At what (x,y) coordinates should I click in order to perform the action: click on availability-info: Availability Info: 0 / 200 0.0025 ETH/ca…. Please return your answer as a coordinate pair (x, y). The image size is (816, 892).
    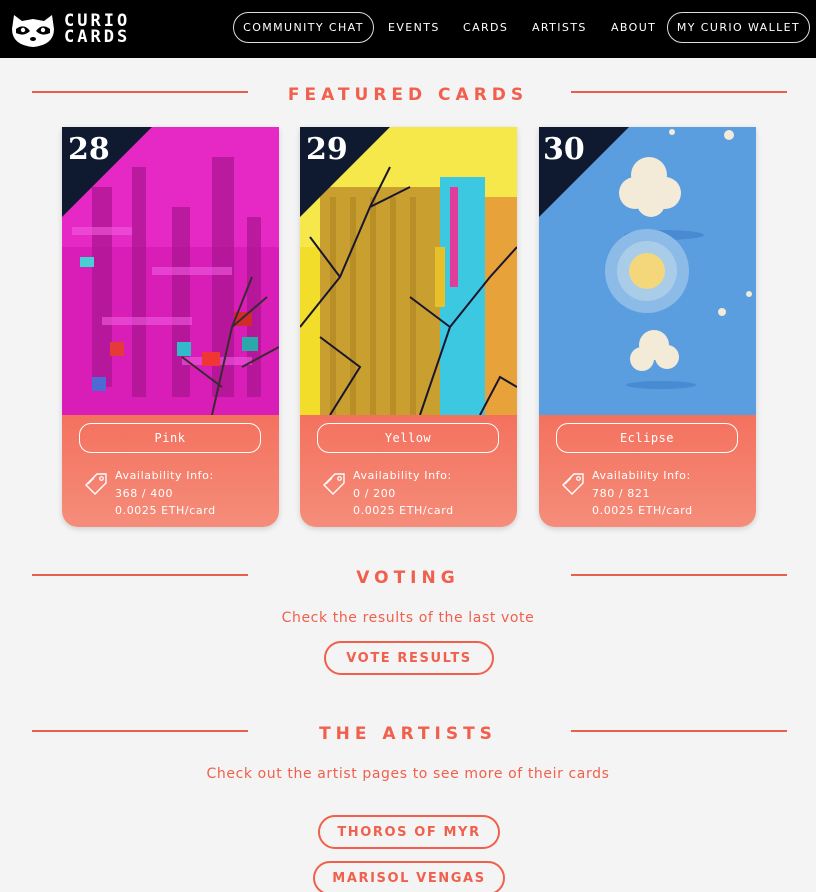
    Looking at the image, I should click on (403, 493).